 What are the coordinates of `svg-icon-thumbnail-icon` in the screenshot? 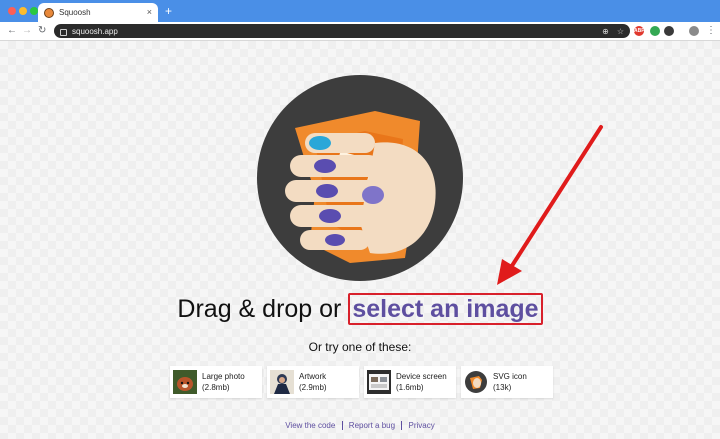 It's located at (476, 382).